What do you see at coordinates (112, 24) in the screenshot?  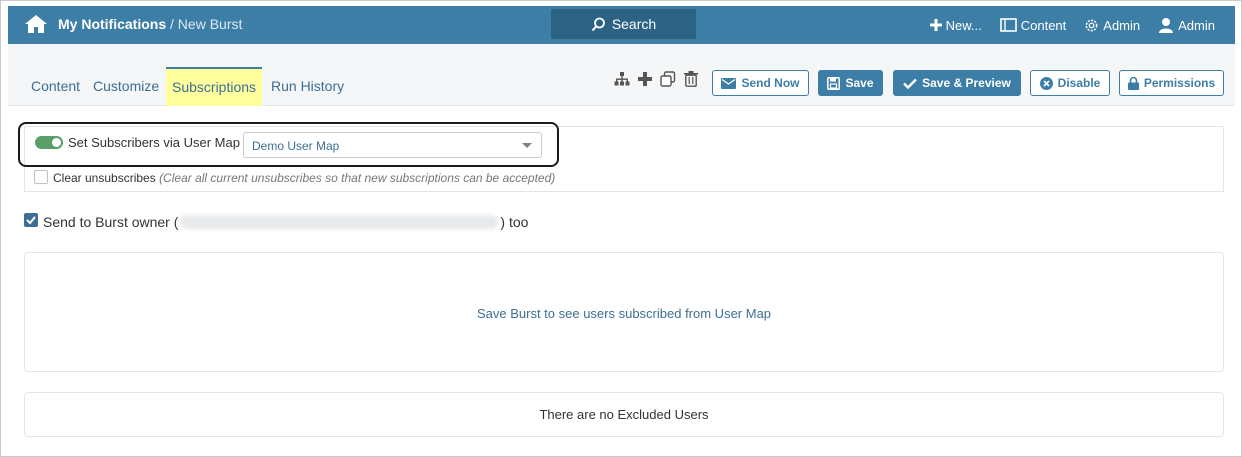 I see `breadcrumb-root-link: My Notifications` at bounding box center [112, 24].